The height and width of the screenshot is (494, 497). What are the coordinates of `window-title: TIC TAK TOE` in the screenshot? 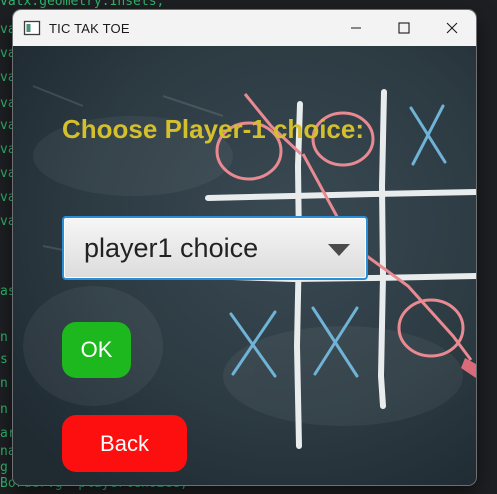 It's located at (89, 28).